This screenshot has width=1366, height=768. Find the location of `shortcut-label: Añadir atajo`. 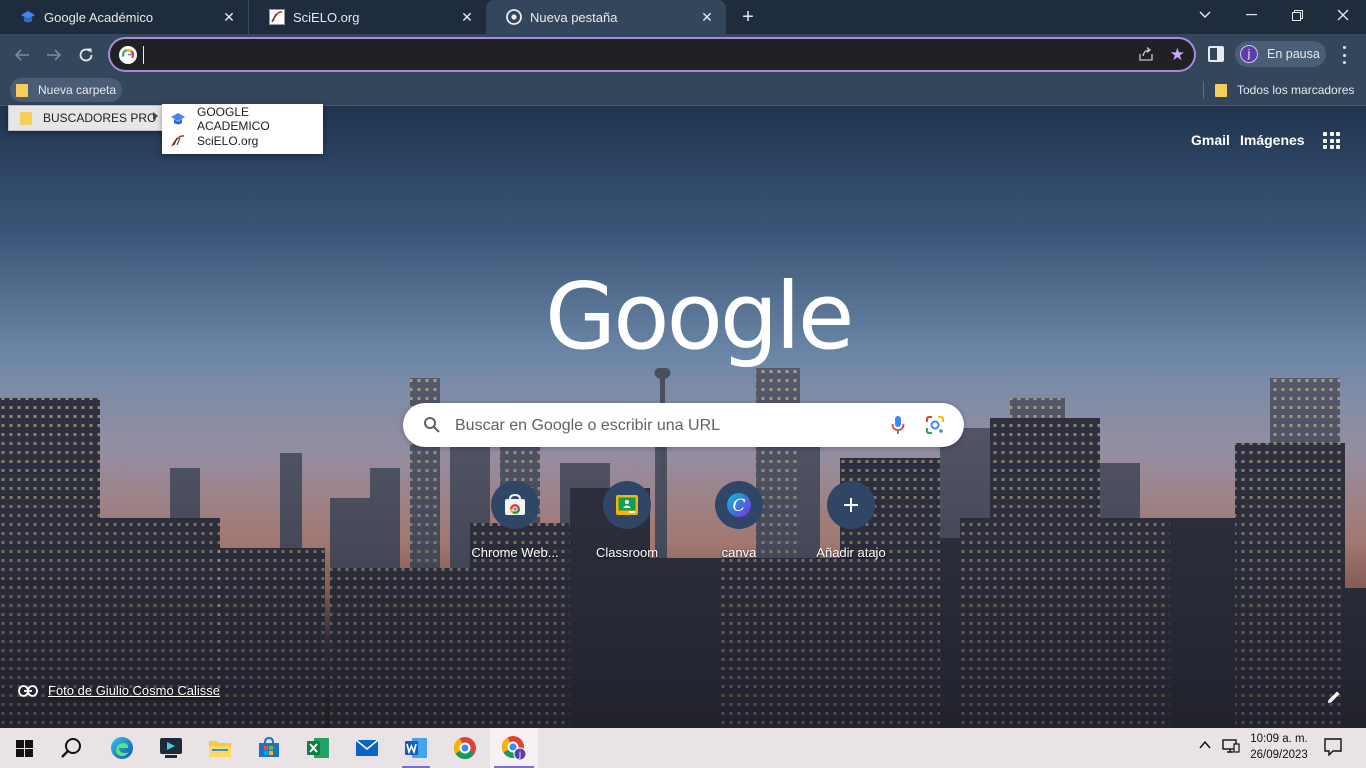

shortcut-label: Añadir atajo is located at coordinates (851, 552).